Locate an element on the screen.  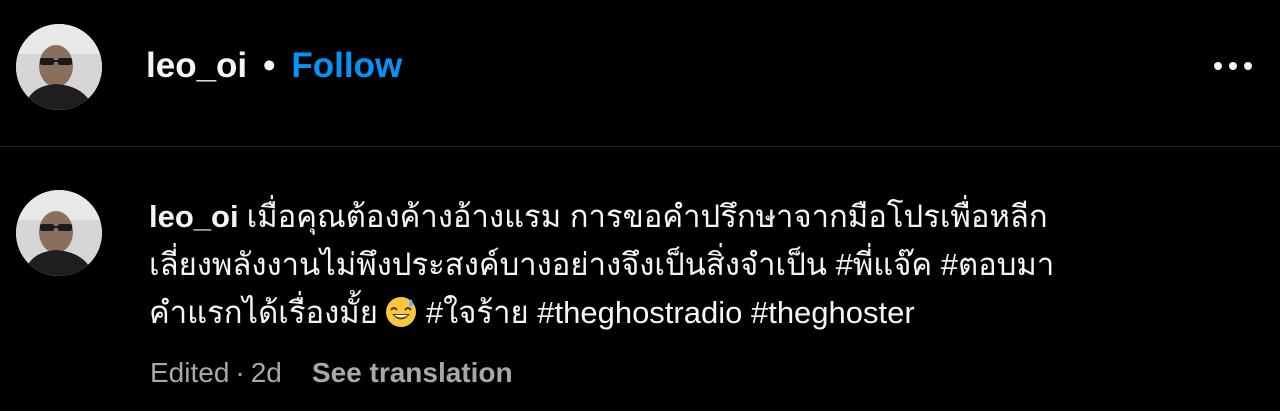
avatar is located at coordinates (59, 67).